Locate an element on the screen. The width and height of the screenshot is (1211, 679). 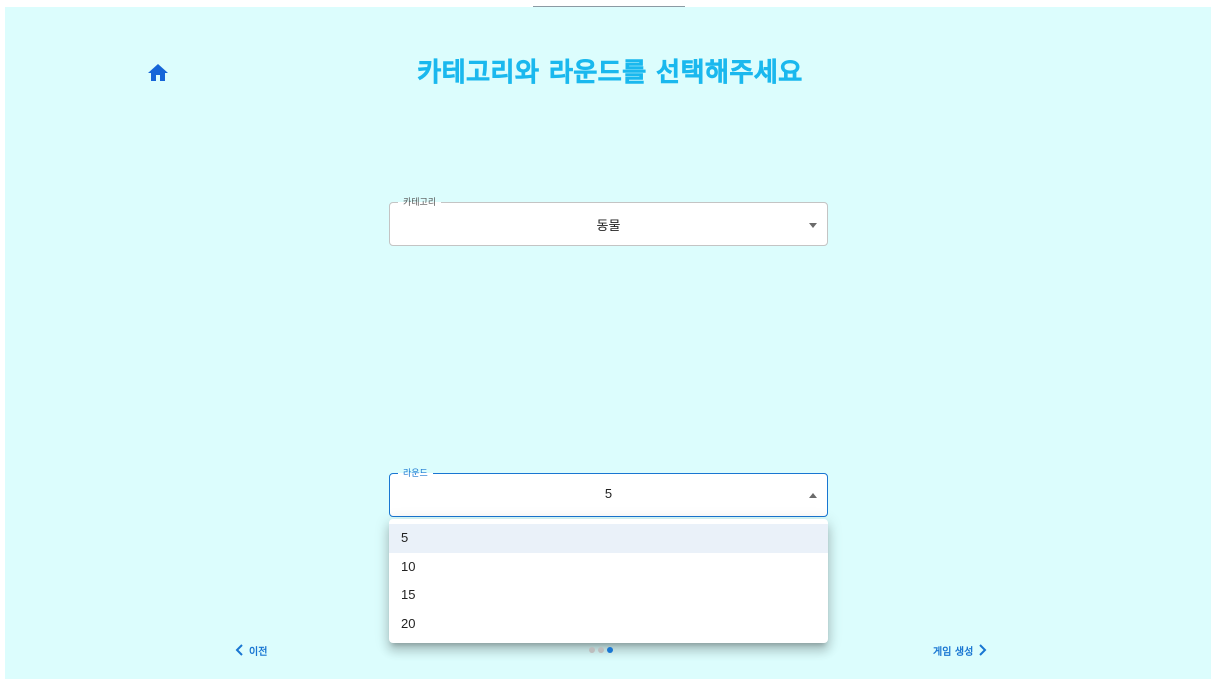
round-options-menu: 5 10 15 20 is located at coordinates (608, 581).